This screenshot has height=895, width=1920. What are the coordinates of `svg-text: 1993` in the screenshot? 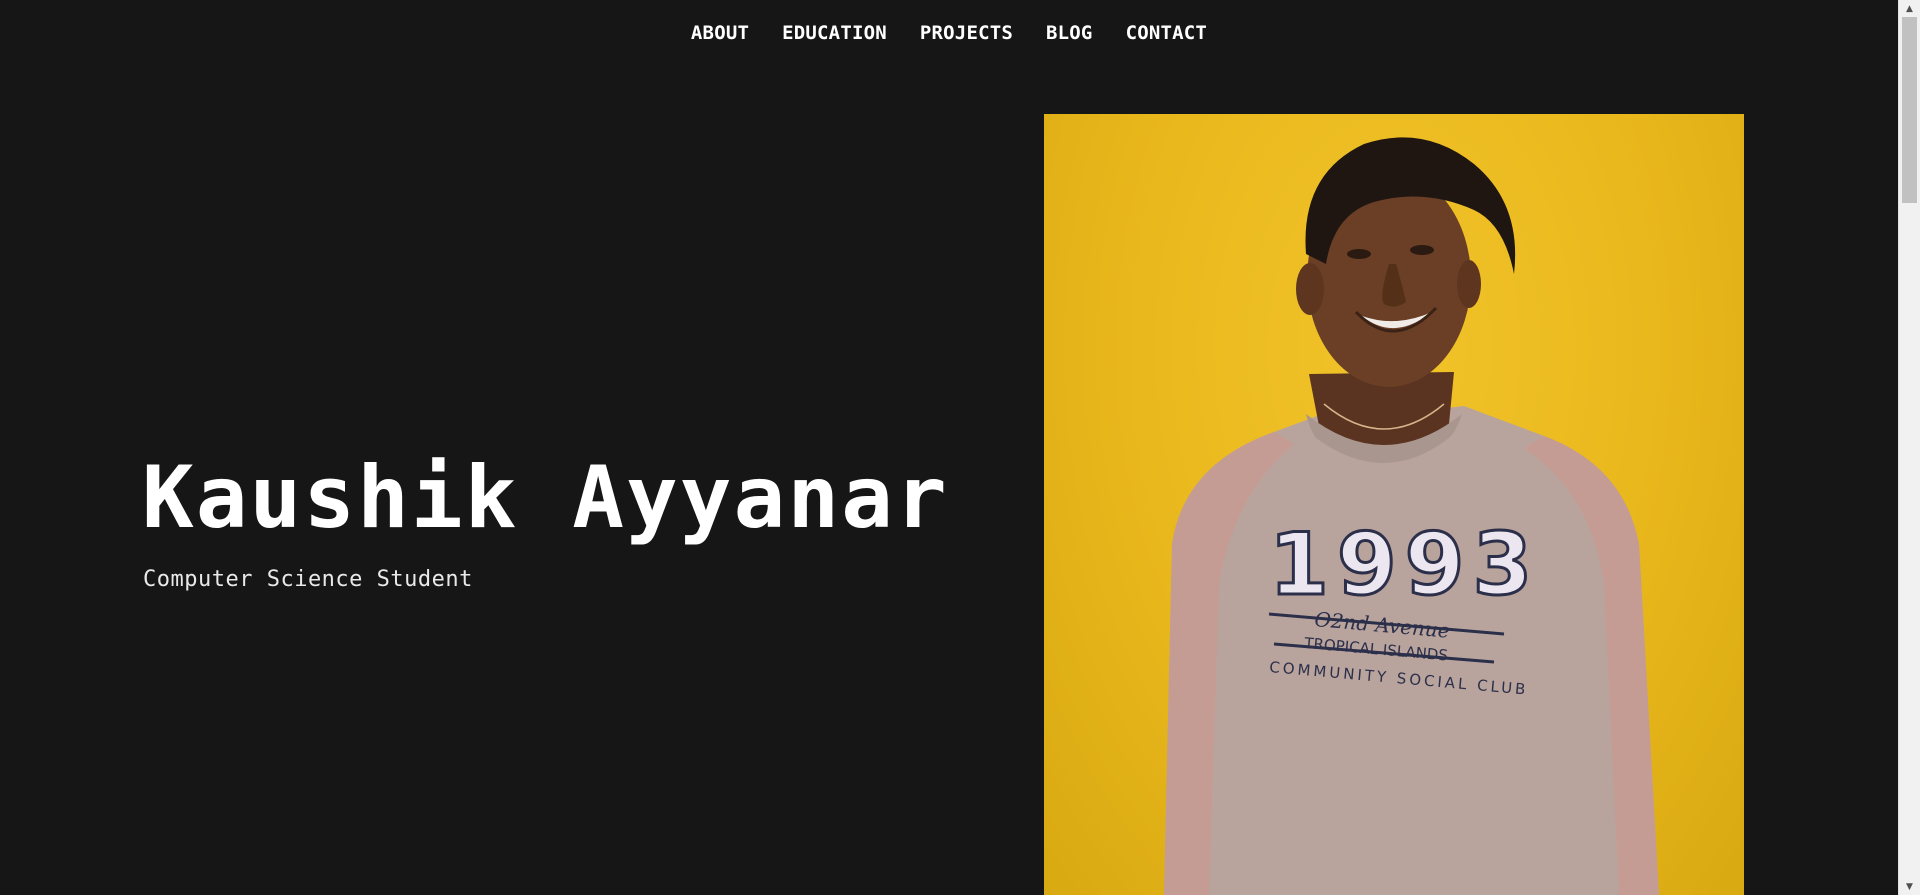 It's located at (1404, 565).